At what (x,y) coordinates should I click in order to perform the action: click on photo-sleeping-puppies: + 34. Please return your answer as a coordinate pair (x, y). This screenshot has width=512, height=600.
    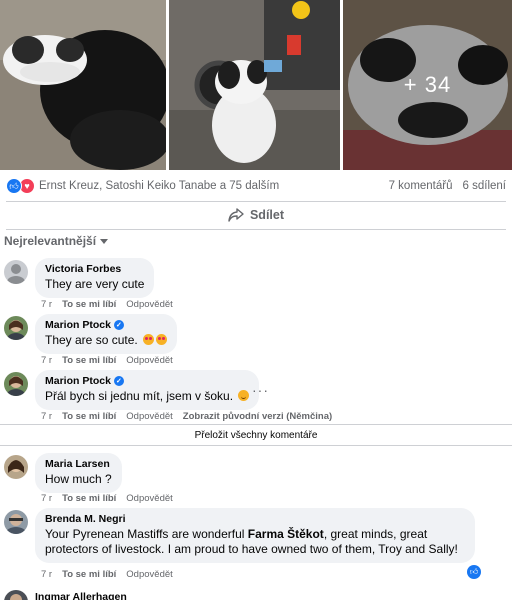
    Looking at the image, I should click on (427, 85).